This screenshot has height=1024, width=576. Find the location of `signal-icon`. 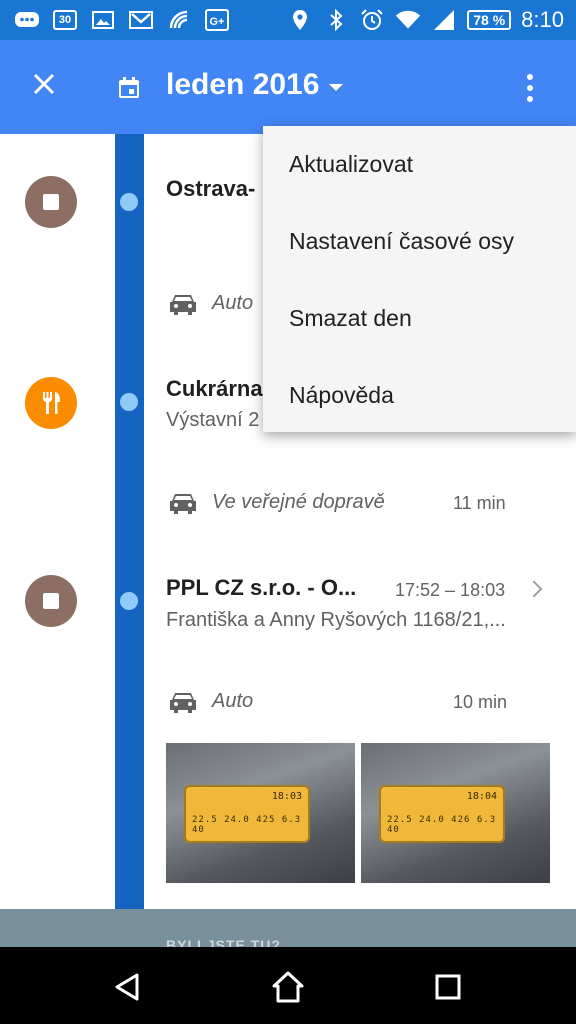

signal-icon is located at coordinates (444, 20).